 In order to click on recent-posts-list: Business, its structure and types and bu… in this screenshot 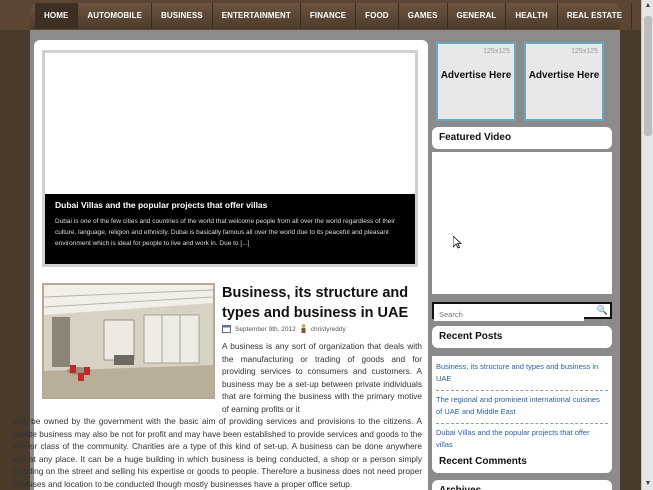, I will do `click(522, 409)`.